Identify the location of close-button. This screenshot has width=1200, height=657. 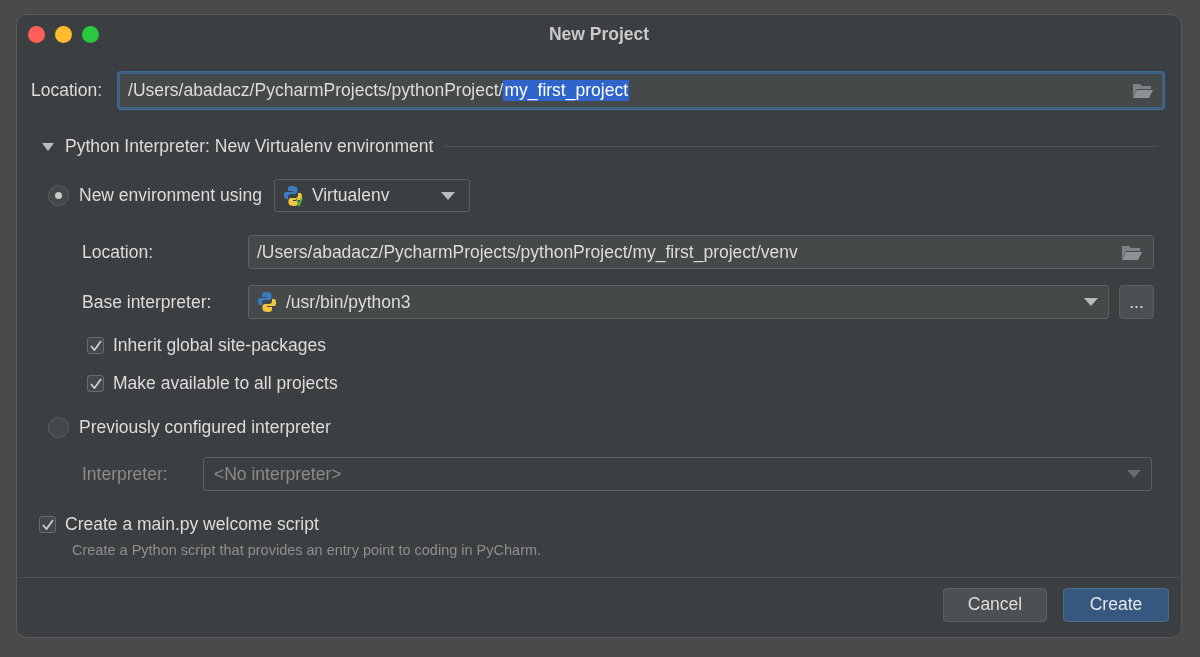
(36, 34).